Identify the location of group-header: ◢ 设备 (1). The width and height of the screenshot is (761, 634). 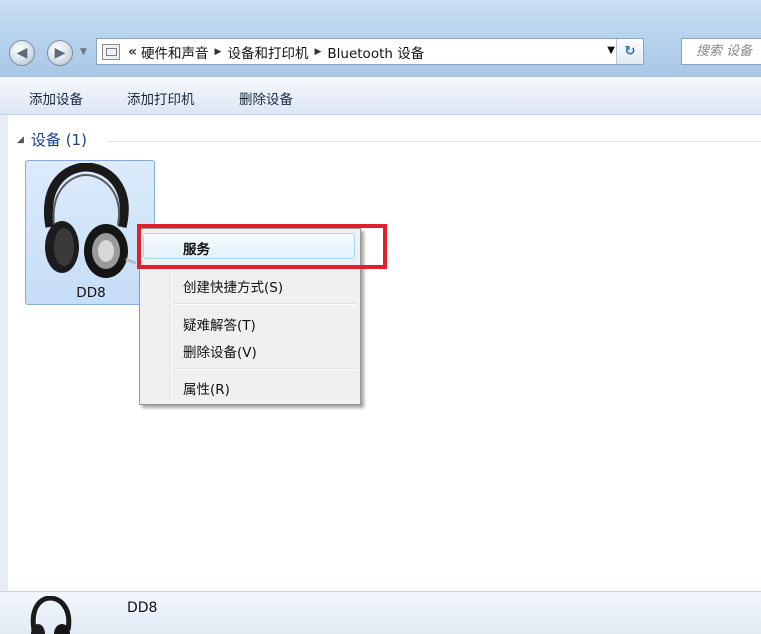
(52, 139).